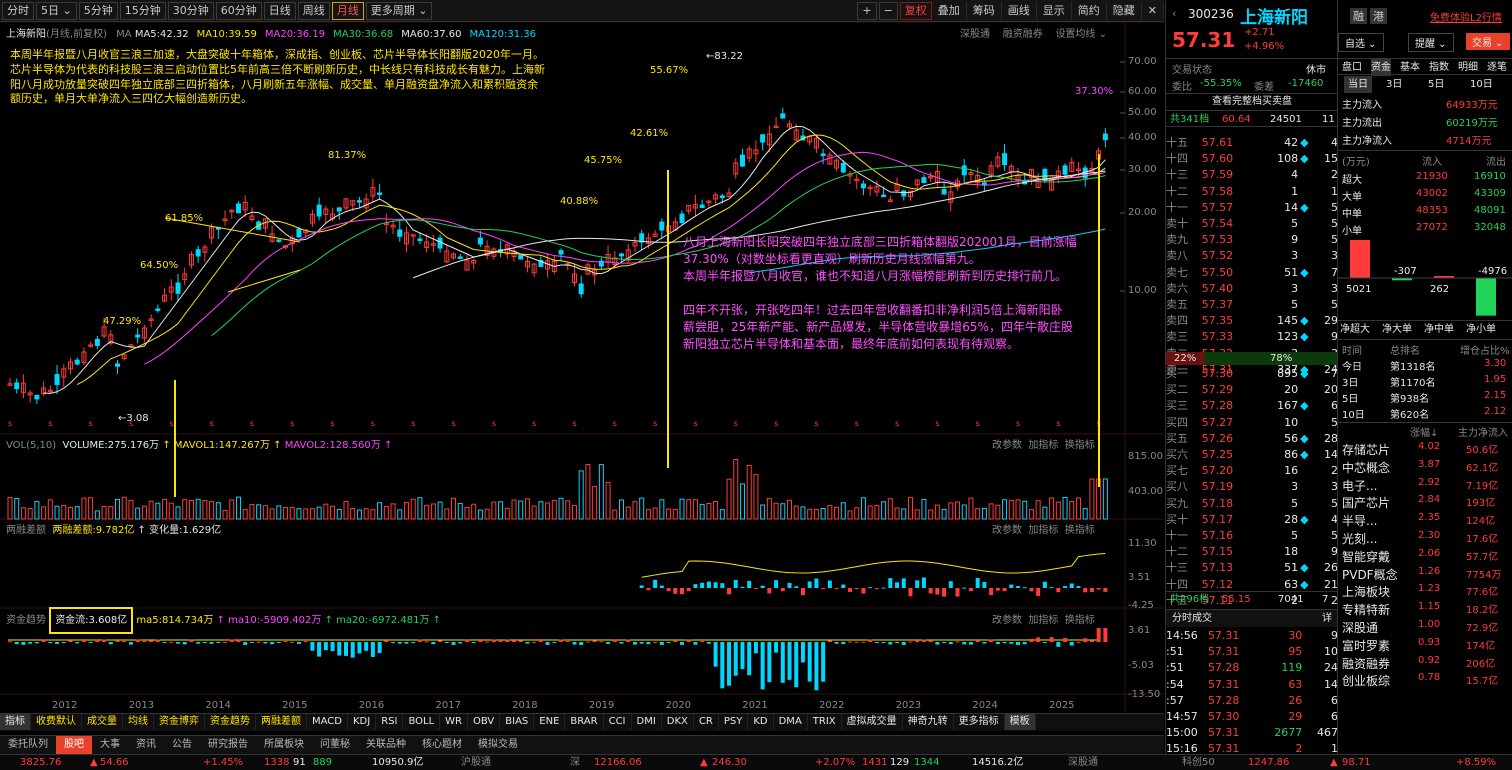 Image resolution: width=1512 pixels, height=770 pixels. Describe the element at coordinates (1252, 520) in the screenshot. I see `bid-row: 买十 57.17 28 ◆ 4` at that location.